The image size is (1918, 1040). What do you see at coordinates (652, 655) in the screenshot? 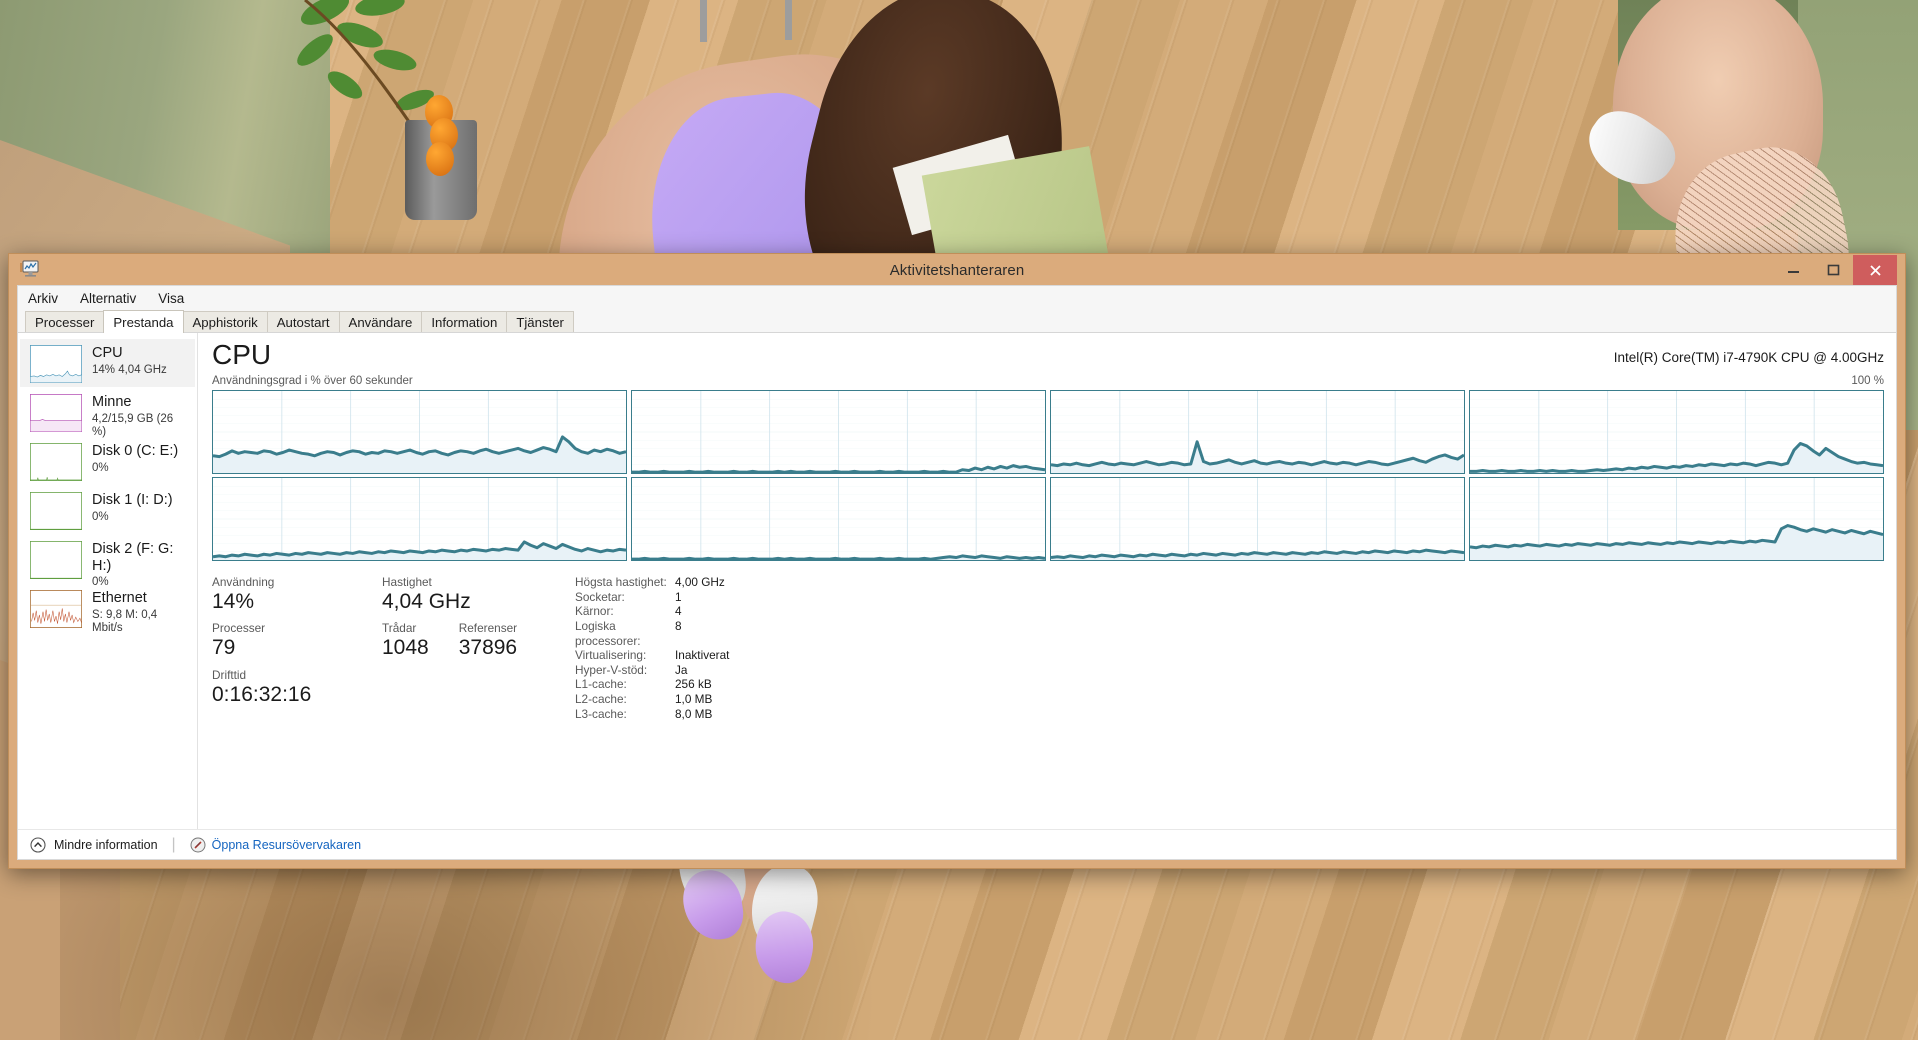
I see `detail-virtualisering: Virtualisering: Inaktiverat` at bounding box center [652, 655].